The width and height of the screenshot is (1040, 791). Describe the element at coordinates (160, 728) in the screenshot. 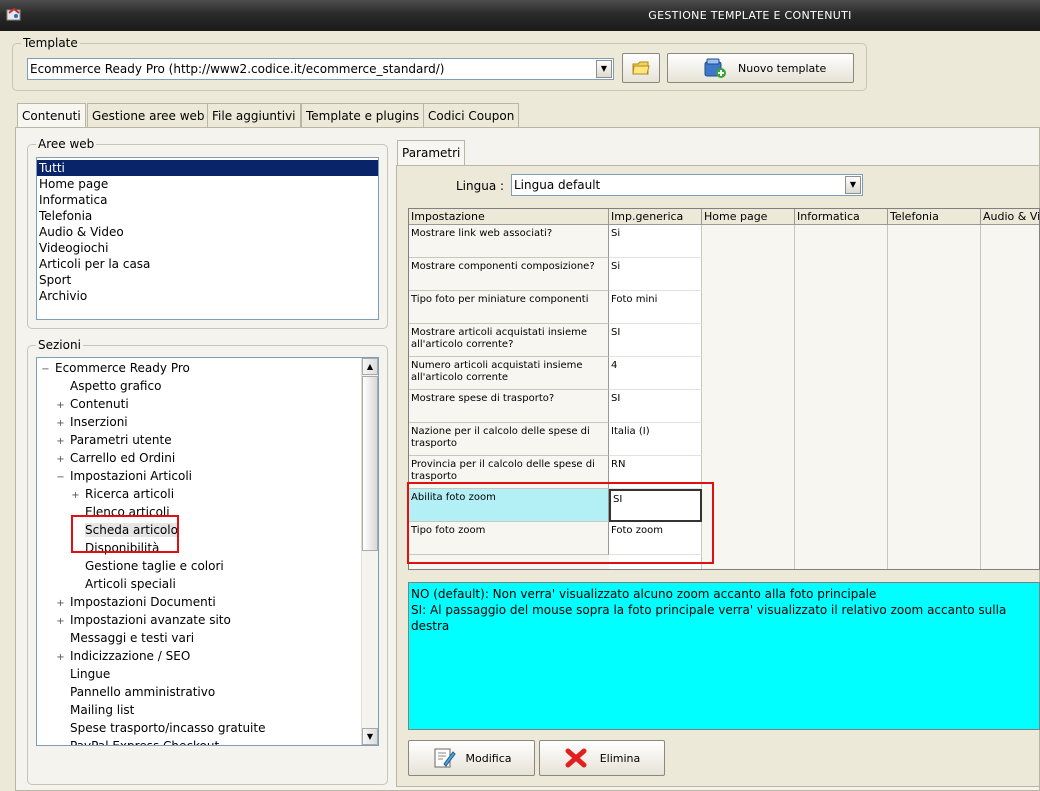

I see `tree-item: Spese trasporto/incasso gratuite` at that location.